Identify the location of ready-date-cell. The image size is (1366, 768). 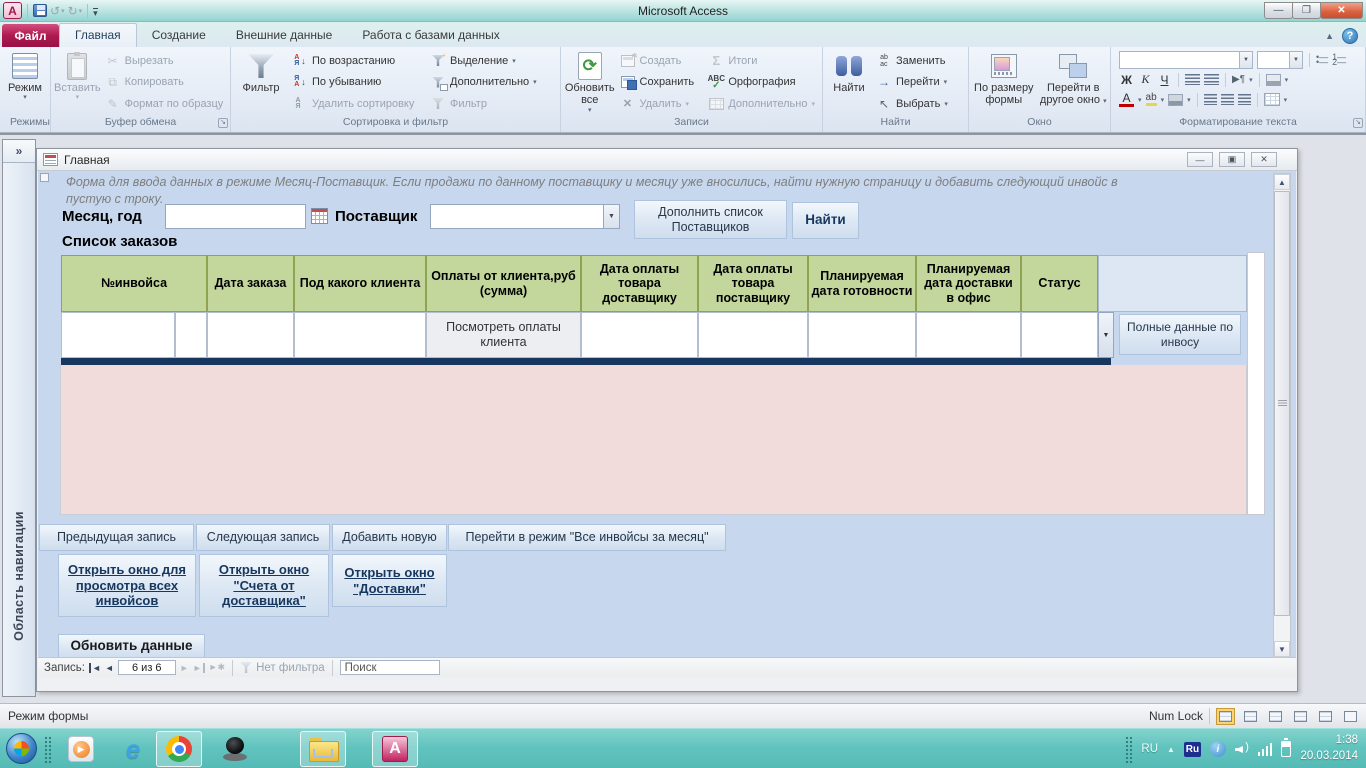
(862, 335).